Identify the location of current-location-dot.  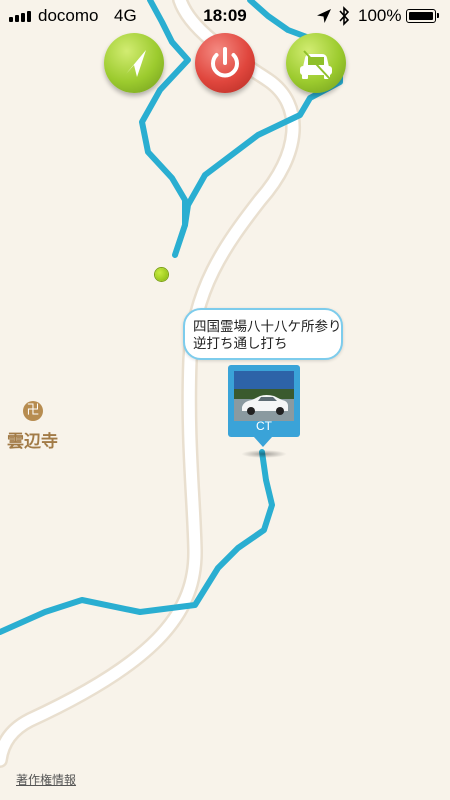
(161, 274).